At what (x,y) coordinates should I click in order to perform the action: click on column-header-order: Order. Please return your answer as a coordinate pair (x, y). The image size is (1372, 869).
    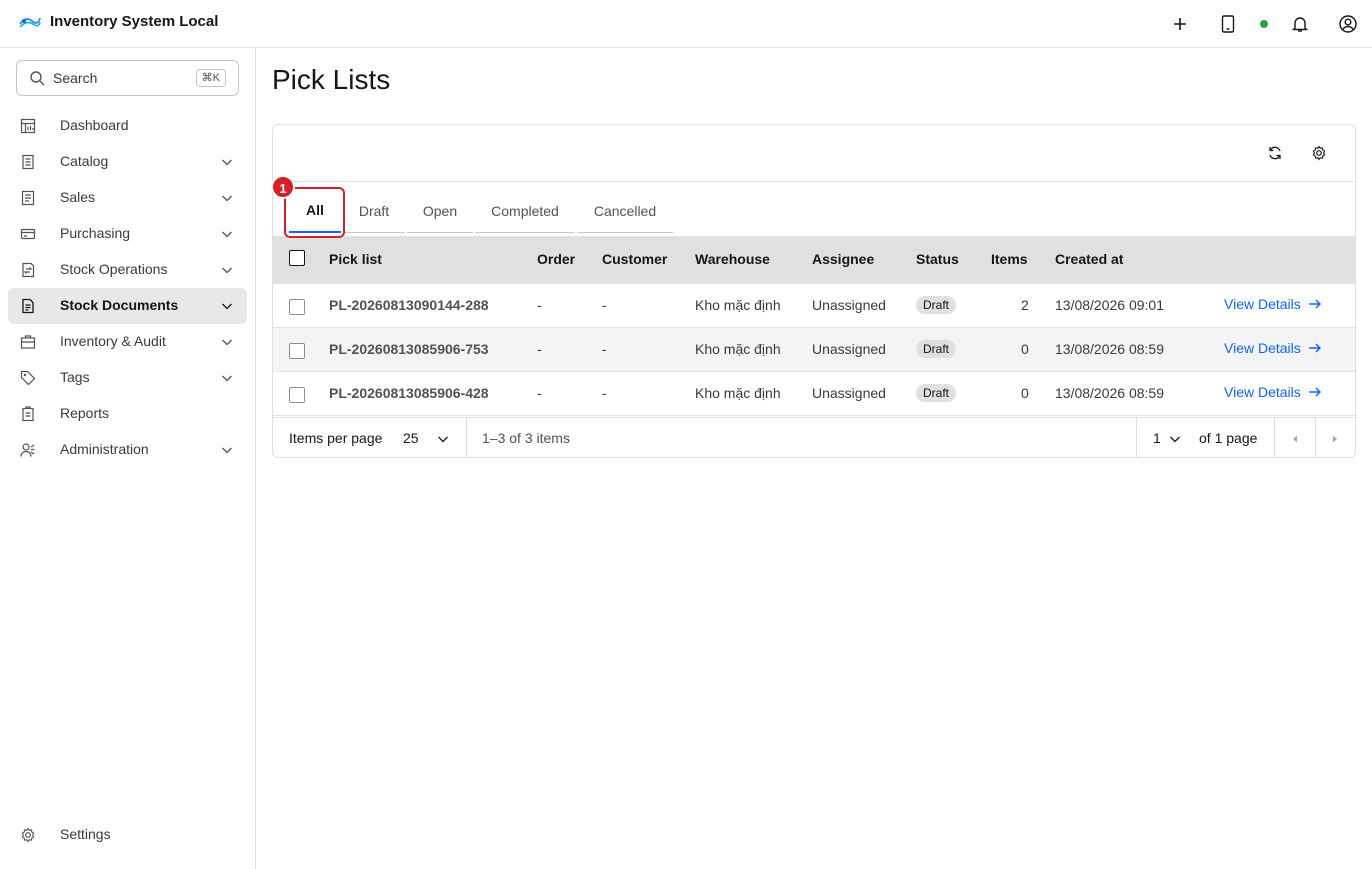
    Looking at the image, I should click on (556, 259).